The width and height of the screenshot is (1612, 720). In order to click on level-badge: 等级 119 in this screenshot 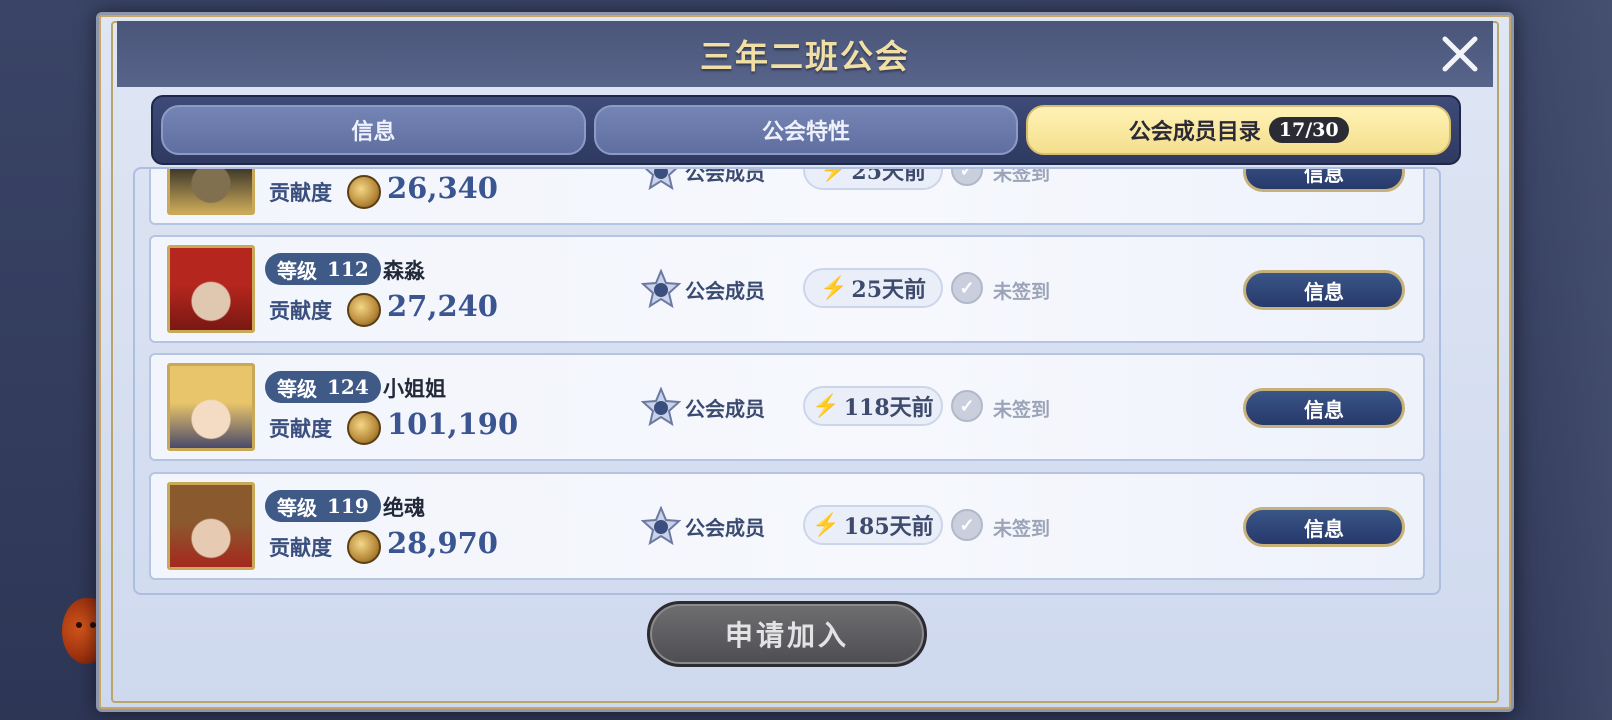, I will do `click(323, 506)`.